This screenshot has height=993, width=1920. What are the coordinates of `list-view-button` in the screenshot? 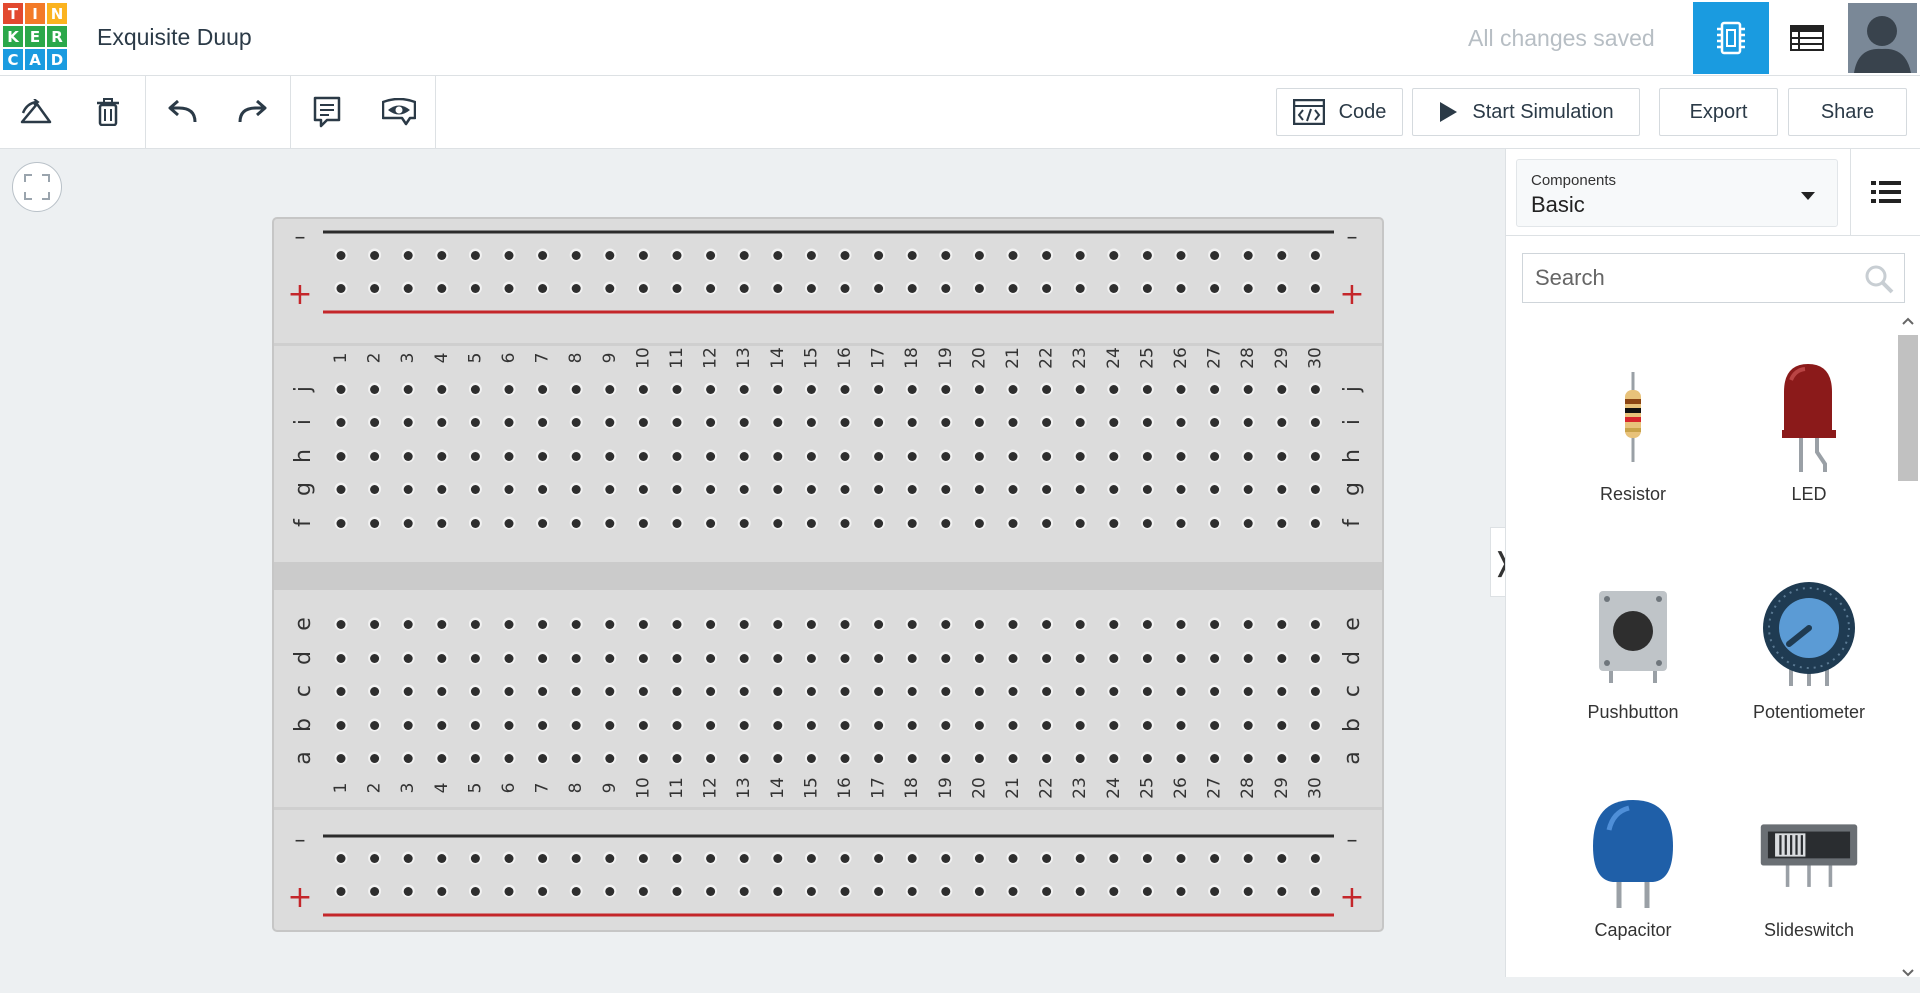 It's located at (1885, 192).